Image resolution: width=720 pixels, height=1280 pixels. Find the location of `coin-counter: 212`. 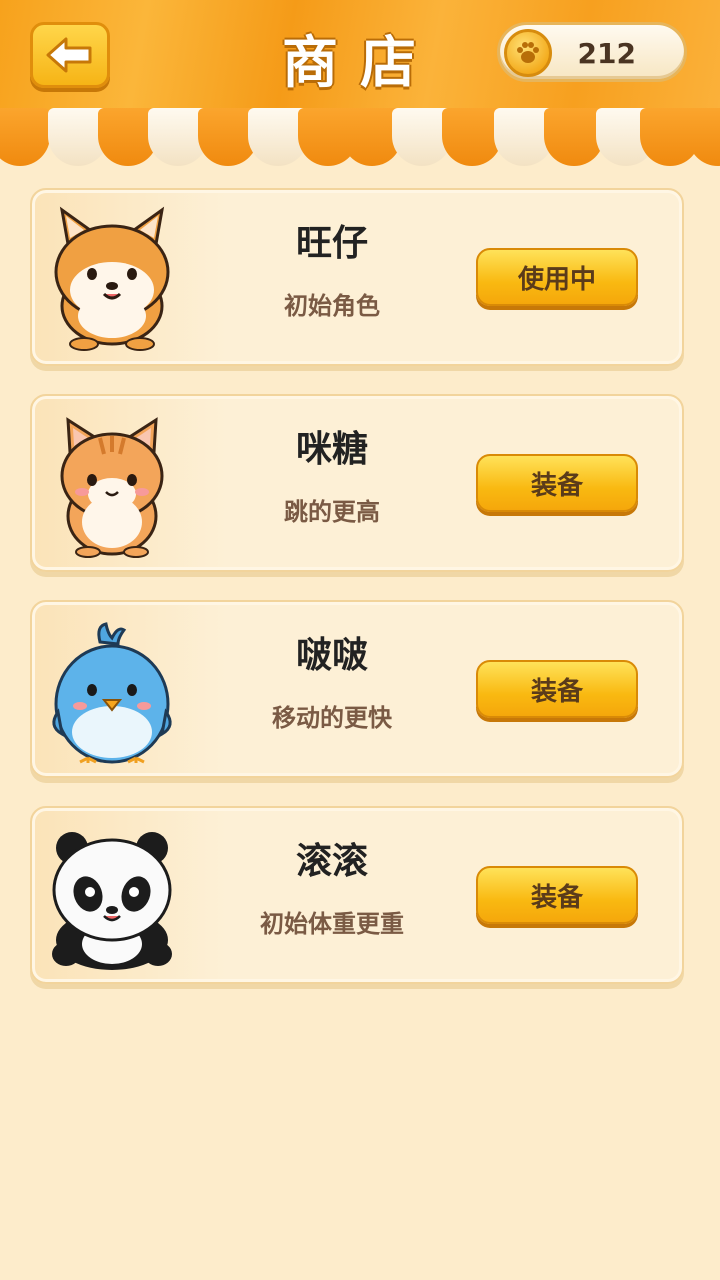

coin-counter: 212 is located at coordinates (592, 52).